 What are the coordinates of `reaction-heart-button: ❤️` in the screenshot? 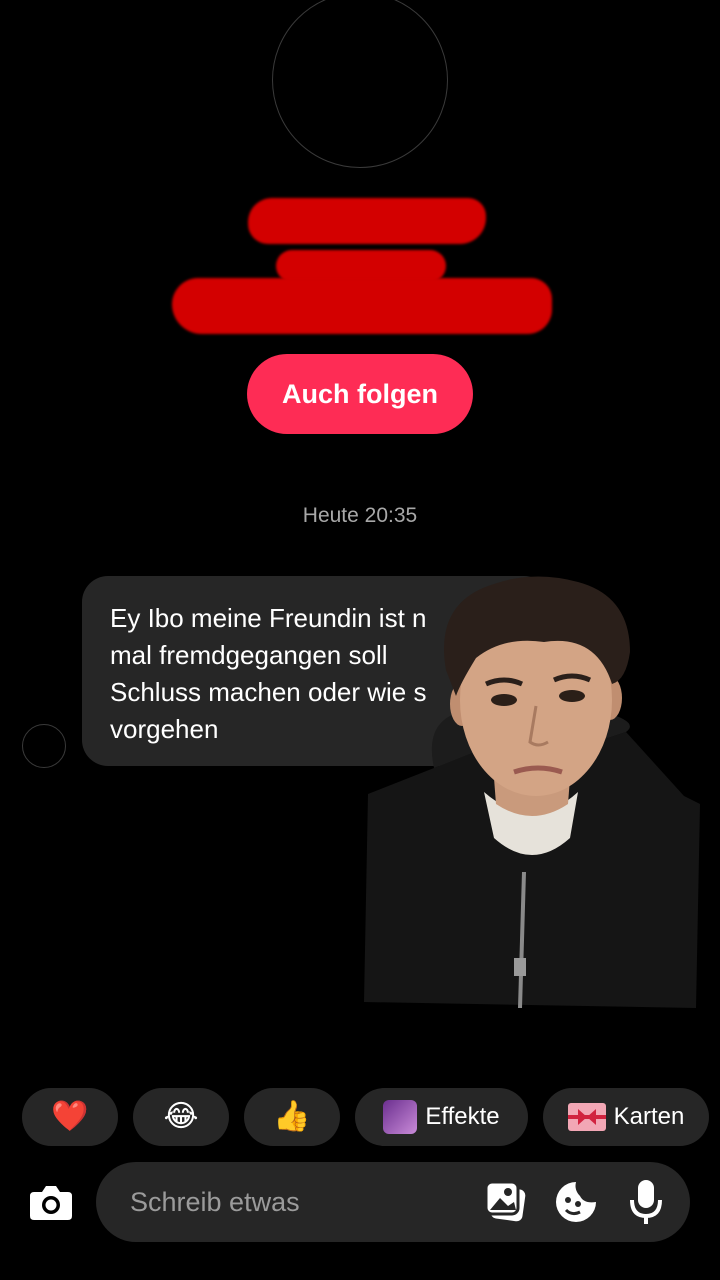 It's located at (70, 1117).